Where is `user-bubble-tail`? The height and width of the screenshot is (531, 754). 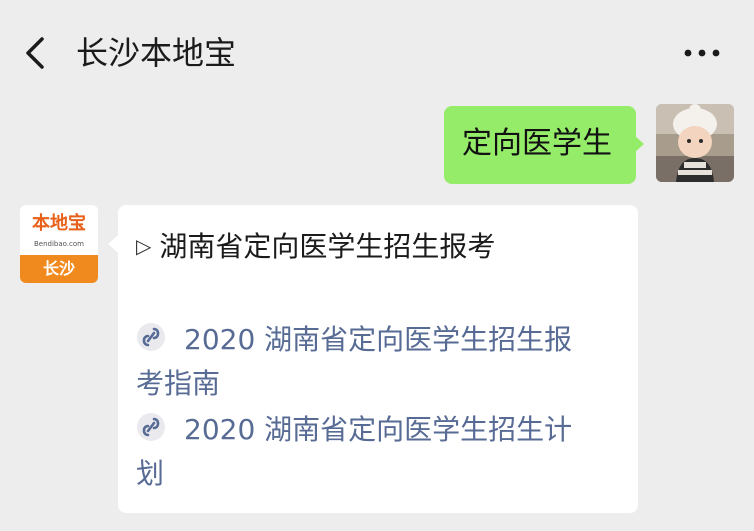
user-bubble-tail is located at coordinates (639, 144).